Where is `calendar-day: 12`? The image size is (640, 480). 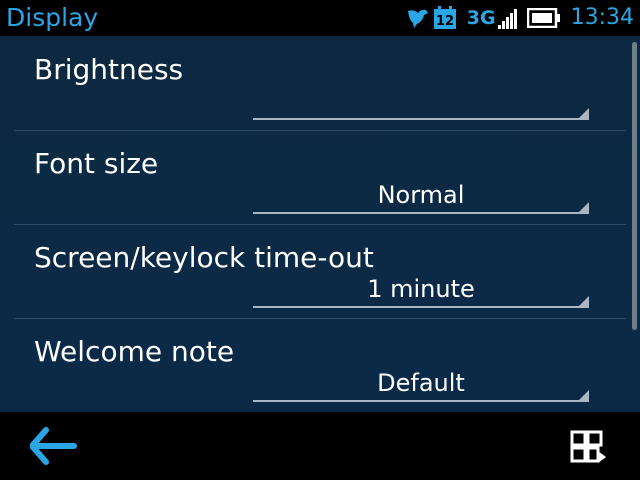
calendar-day: 12 is located at coordinates (445, 21).